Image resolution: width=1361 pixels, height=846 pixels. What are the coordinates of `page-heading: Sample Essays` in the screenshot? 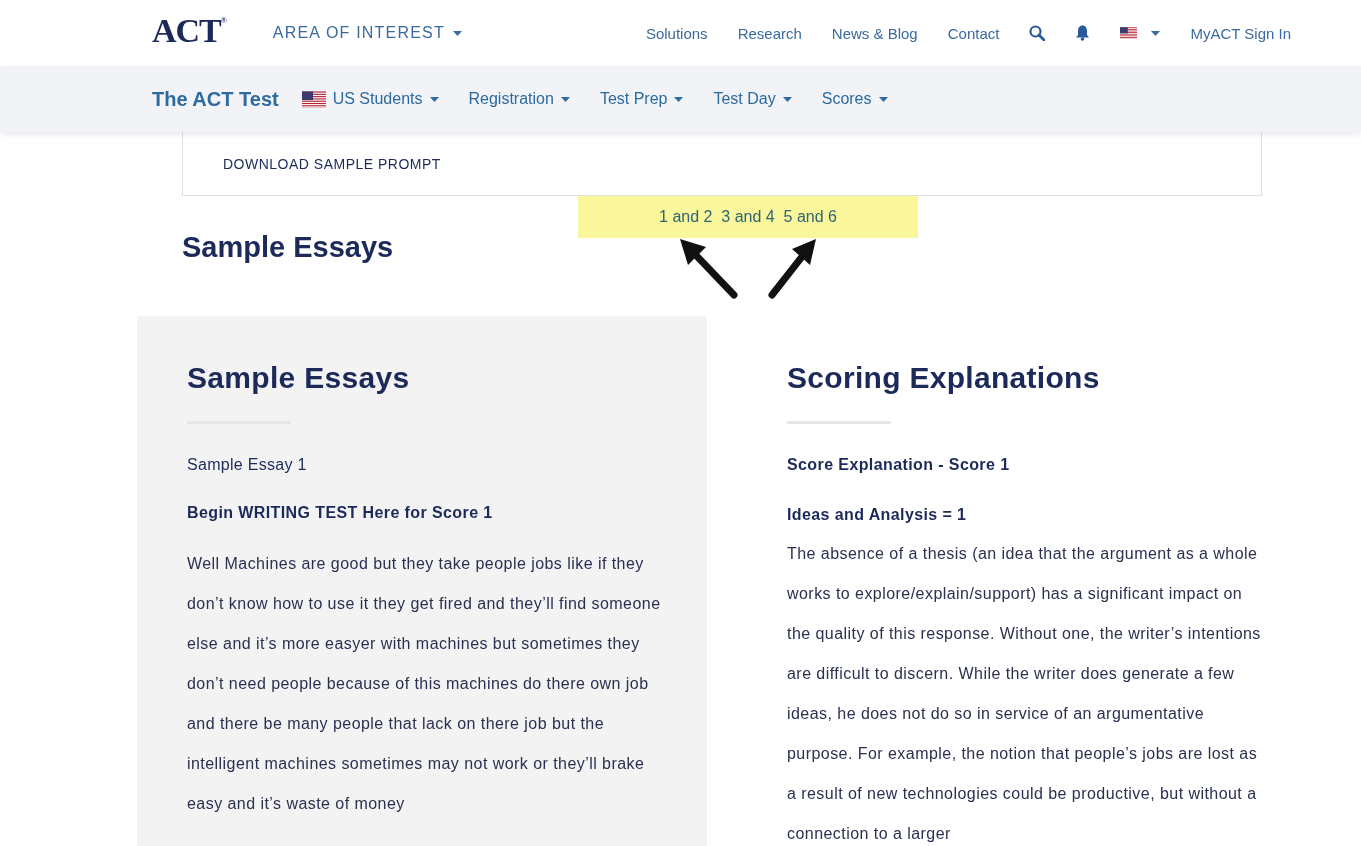 It's located at (288, 247).